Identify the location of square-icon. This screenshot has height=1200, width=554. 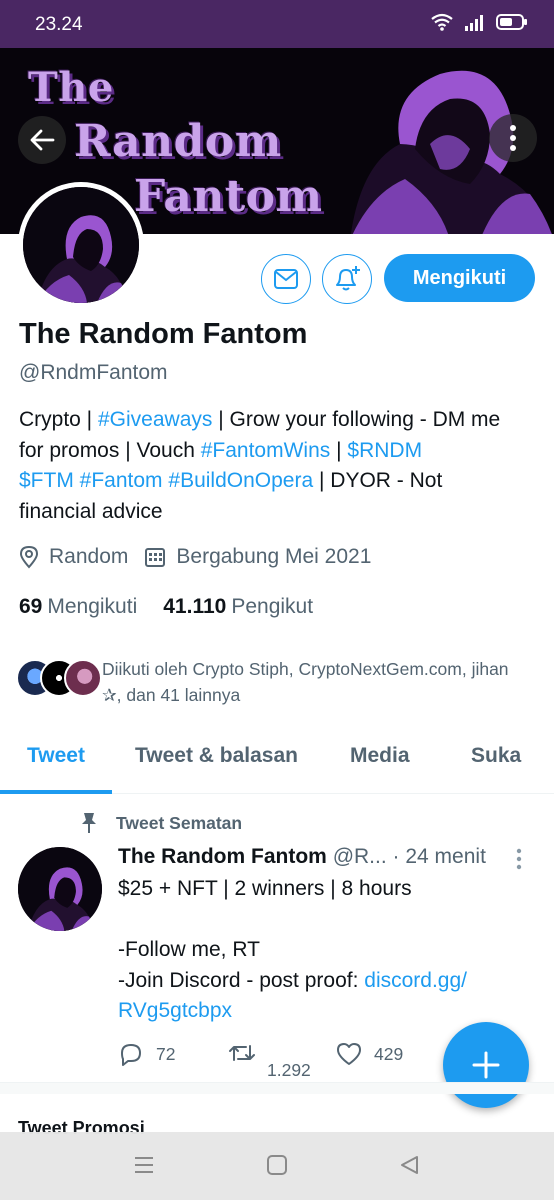
(277, 1165).